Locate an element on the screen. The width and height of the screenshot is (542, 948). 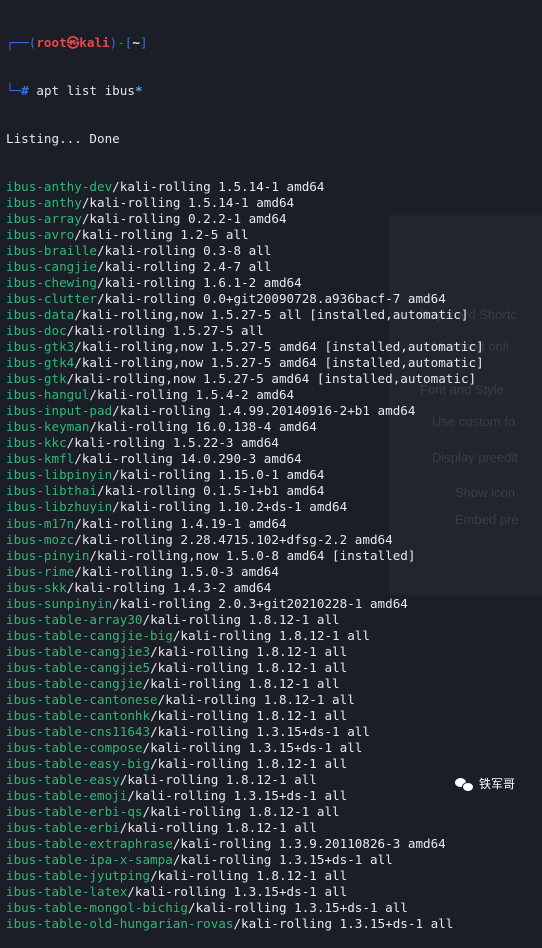
package-name: ibus-input-pad is located at coordinates (59, 411).